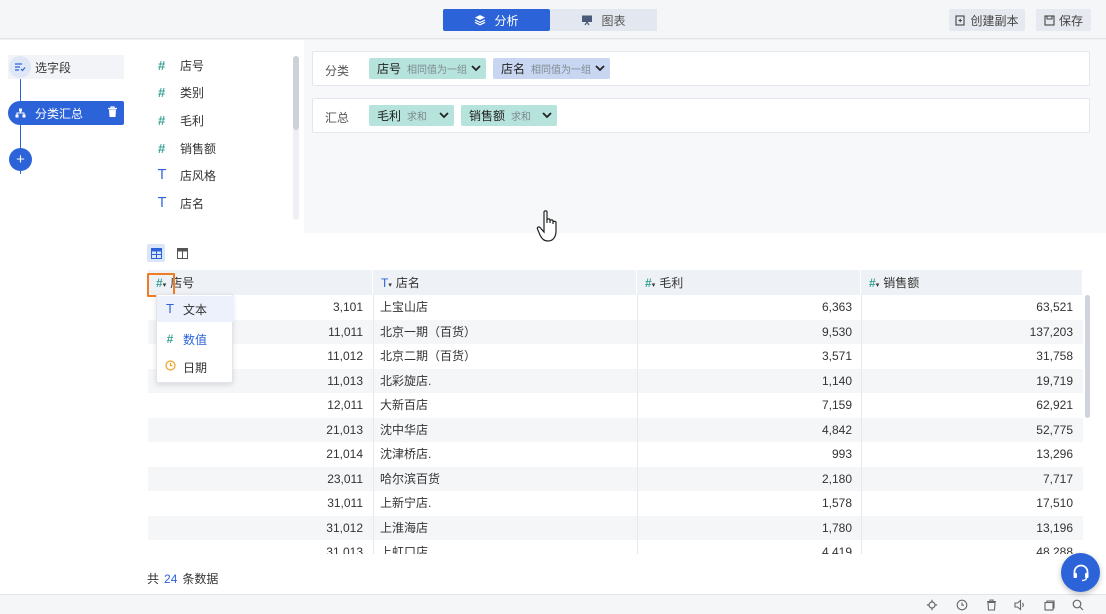  Describe the element at coordinates (836, 405) in the screenshot. I see `cell-profit: 7,159` at that location.